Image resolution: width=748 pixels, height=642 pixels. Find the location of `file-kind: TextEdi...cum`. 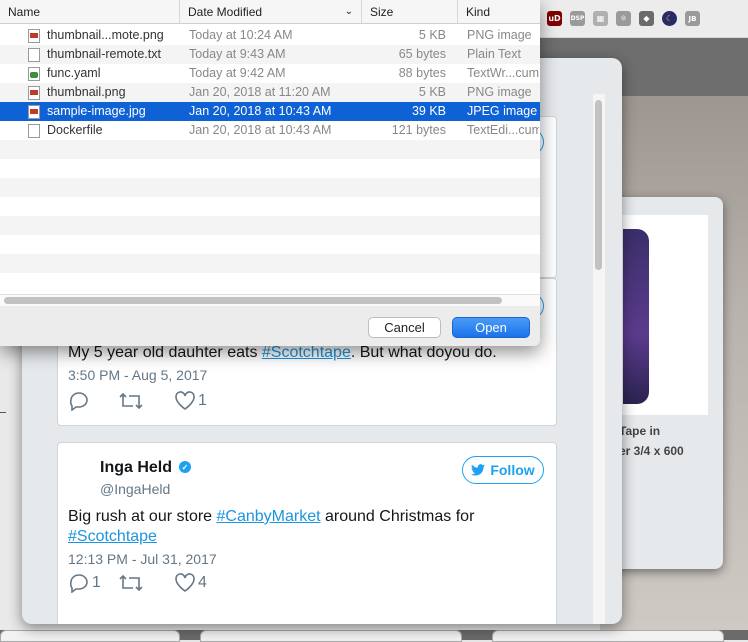

file-kind: TextEdi...cum is located at coordinates (503, 130).